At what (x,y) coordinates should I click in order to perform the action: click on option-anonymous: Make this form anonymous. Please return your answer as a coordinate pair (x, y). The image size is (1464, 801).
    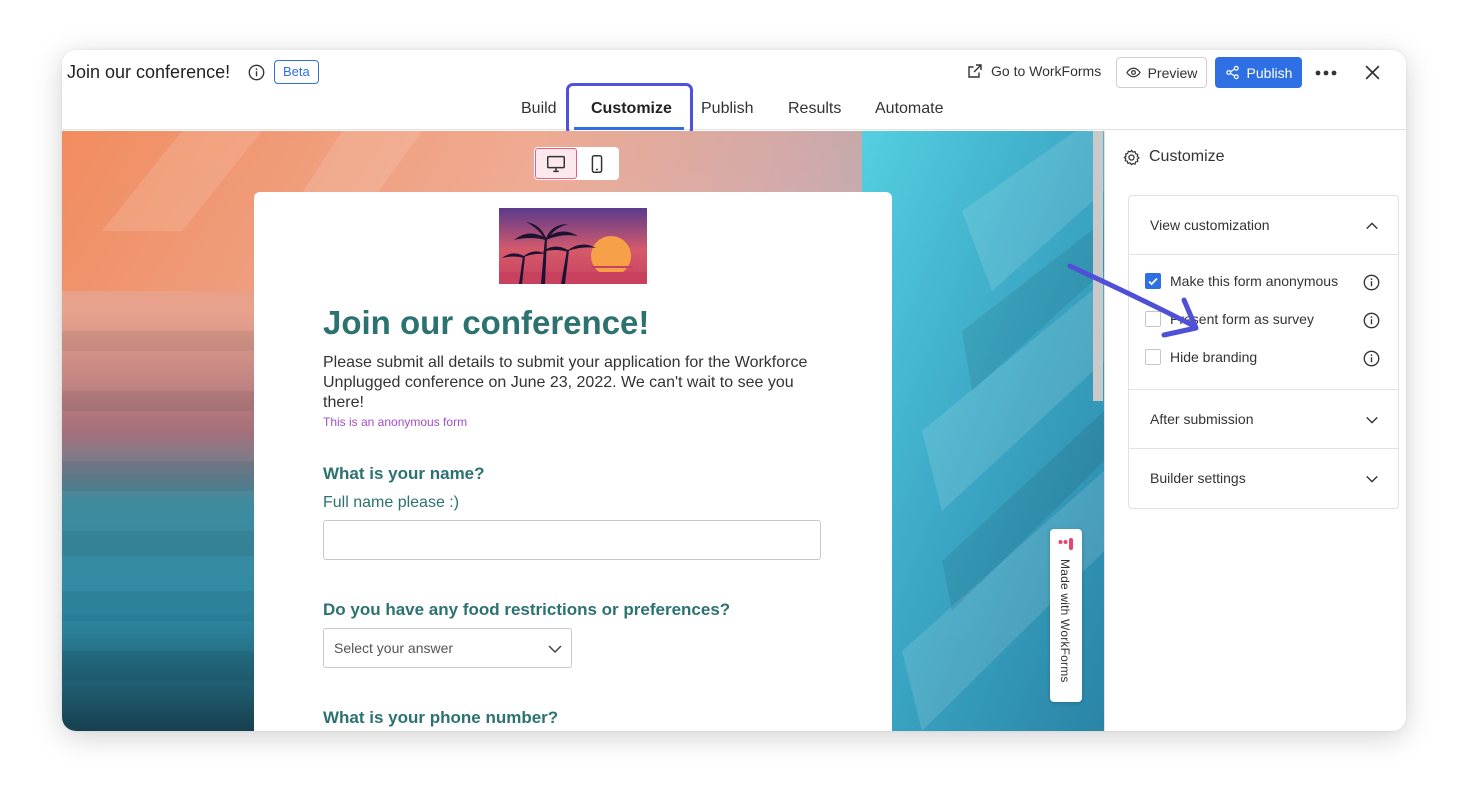
    Looking at the image, I should click on (1241, 281).